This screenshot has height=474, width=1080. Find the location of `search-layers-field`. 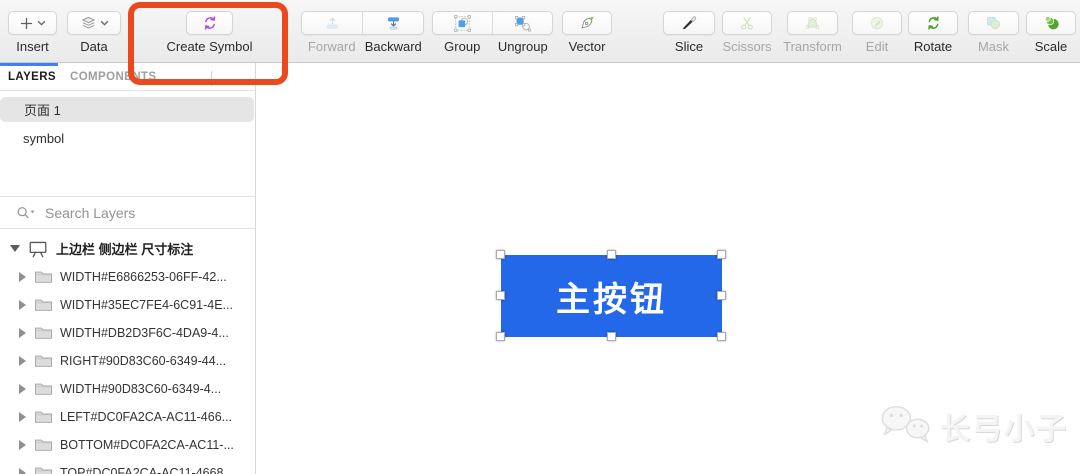

search-layers-field is located at coordinates (127, 212).